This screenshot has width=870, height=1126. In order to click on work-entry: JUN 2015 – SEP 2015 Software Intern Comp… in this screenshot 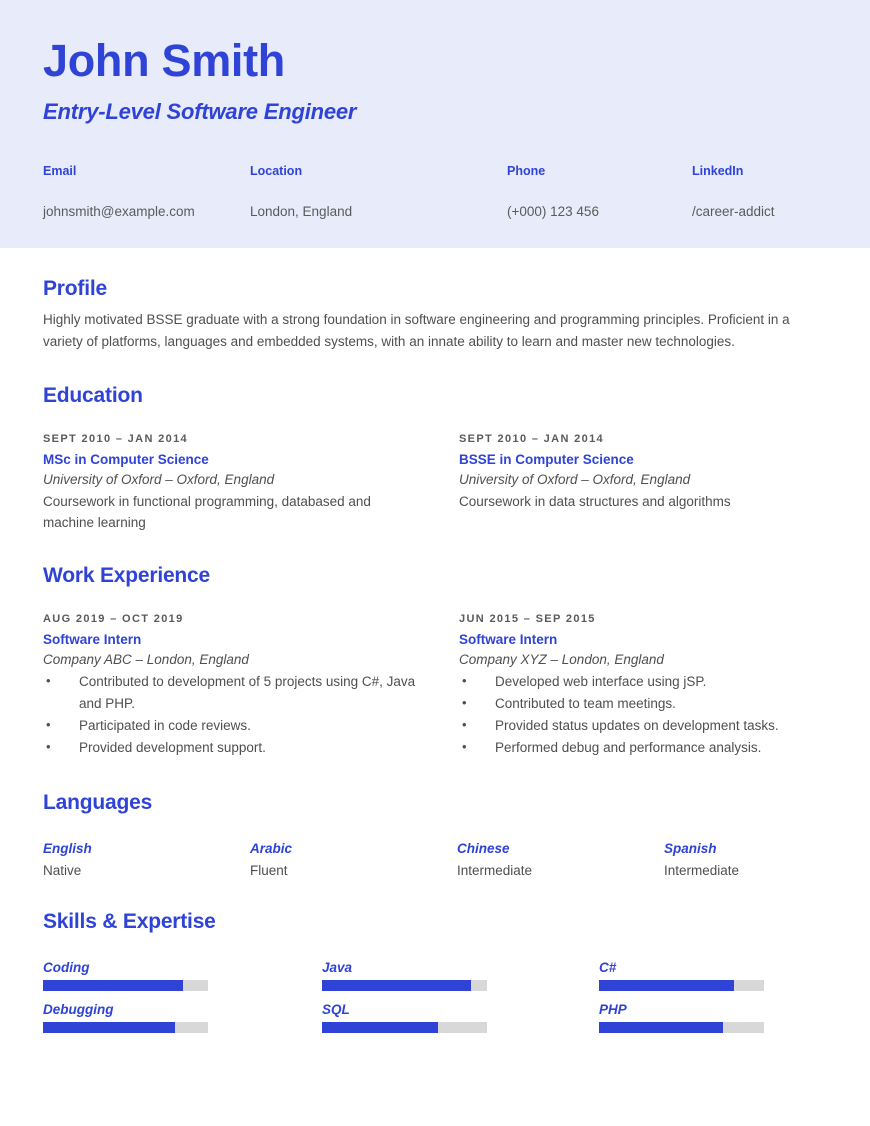, I will do `click(643, 686)`.